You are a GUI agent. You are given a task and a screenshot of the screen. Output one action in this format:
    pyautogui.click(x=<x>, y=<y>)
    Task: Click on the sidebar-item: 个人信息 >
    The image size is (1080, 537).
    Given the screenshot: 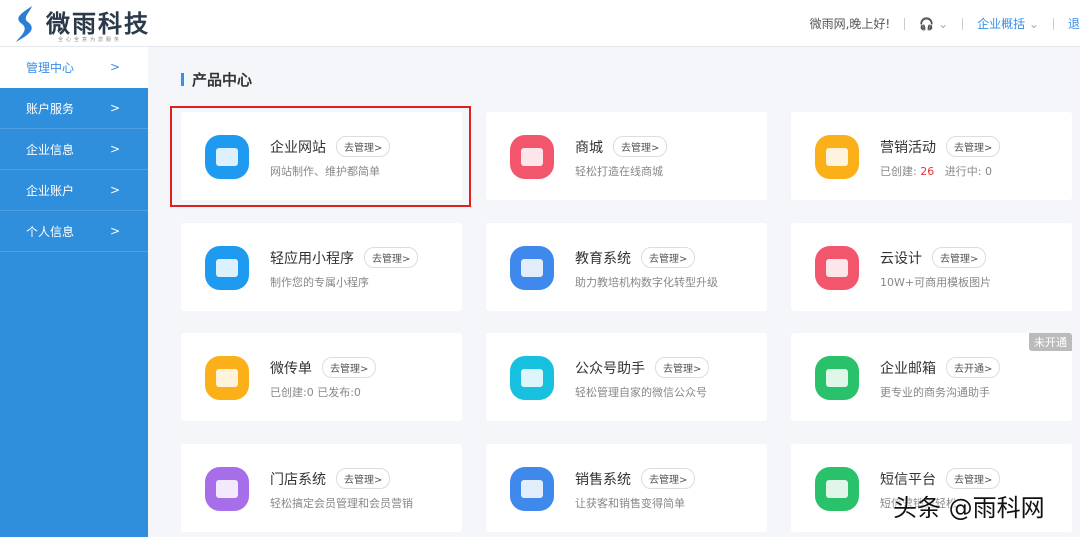 What is the action you would take?
    pyautogui.click(x=74, y=231)
    